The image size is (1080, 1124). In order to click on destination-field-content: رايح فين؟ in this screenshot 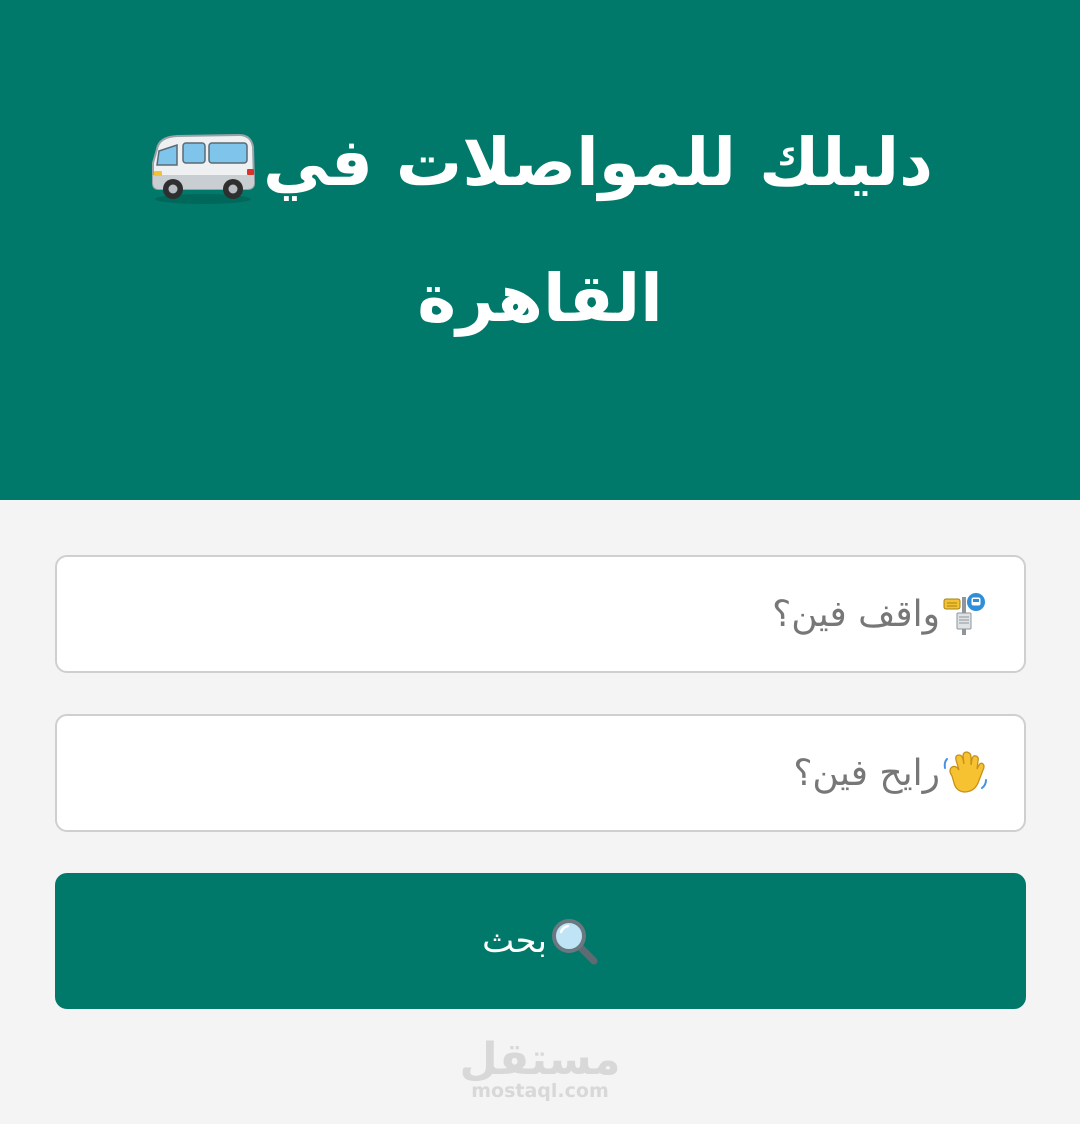, I will do `click(890, 773)`.